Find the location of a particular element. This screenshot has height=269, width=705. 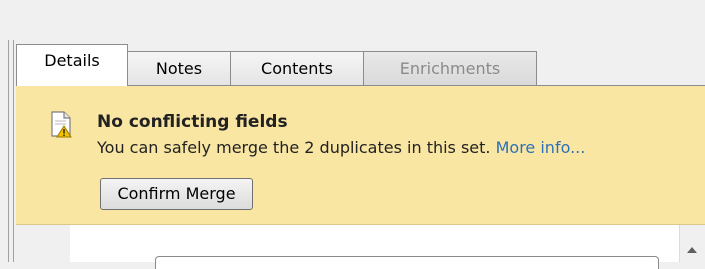

window-frame-left is located at coordinates (11, 151).